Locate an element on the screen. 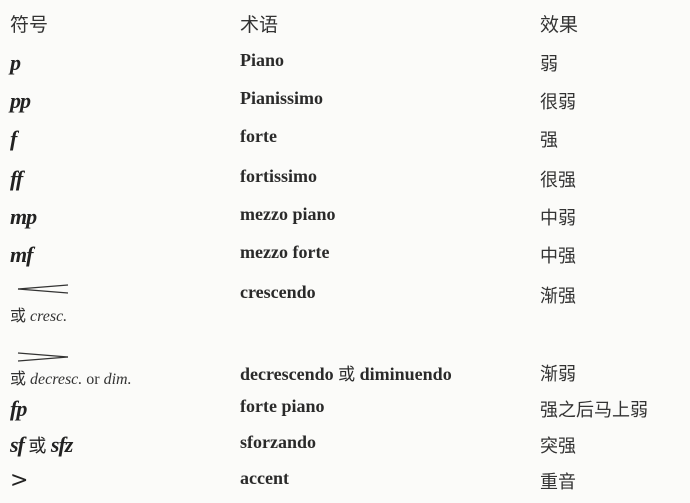 The height and width of the screenshot is (503, 690). table-row: p Piano 弱 is located at coordinates (345, 65).